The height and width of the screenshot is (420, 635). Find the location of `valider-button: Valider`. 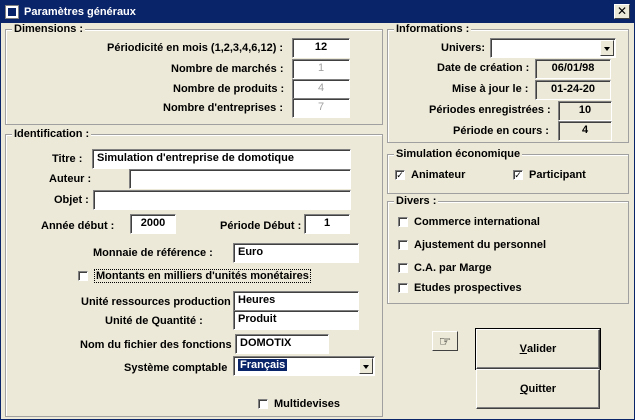

valider-button: Valider is located at coordinates (538, 349).